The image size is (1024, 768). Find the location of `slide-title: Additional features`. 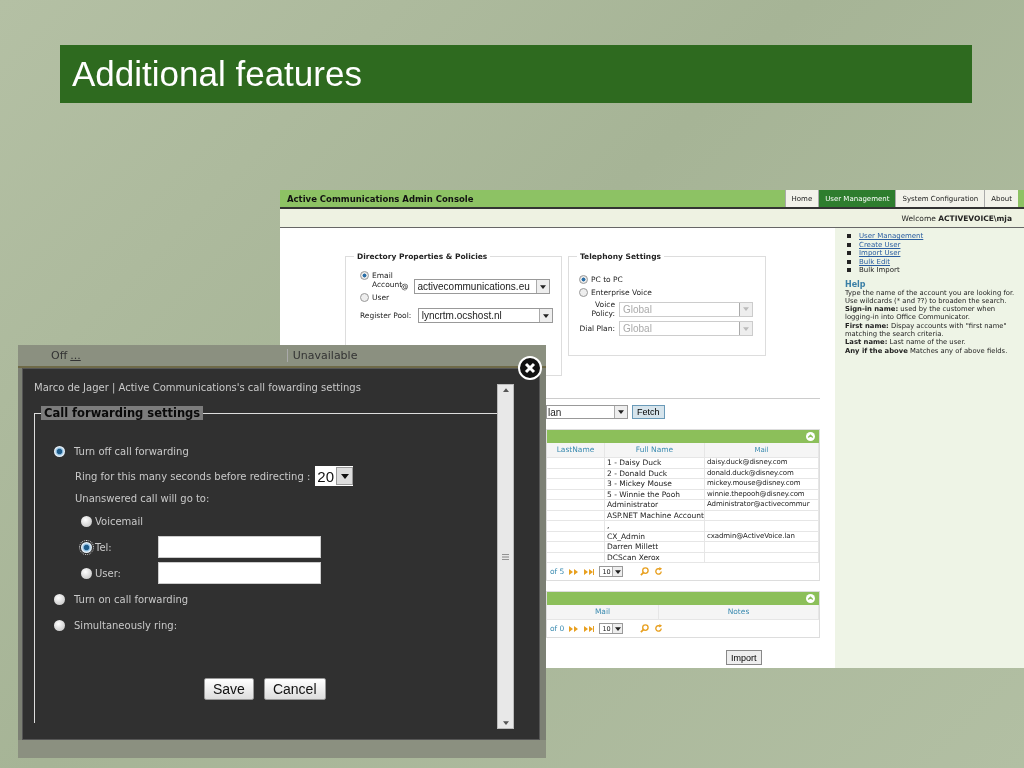

slide-title: Additional features is located at coordinates (217, 74).